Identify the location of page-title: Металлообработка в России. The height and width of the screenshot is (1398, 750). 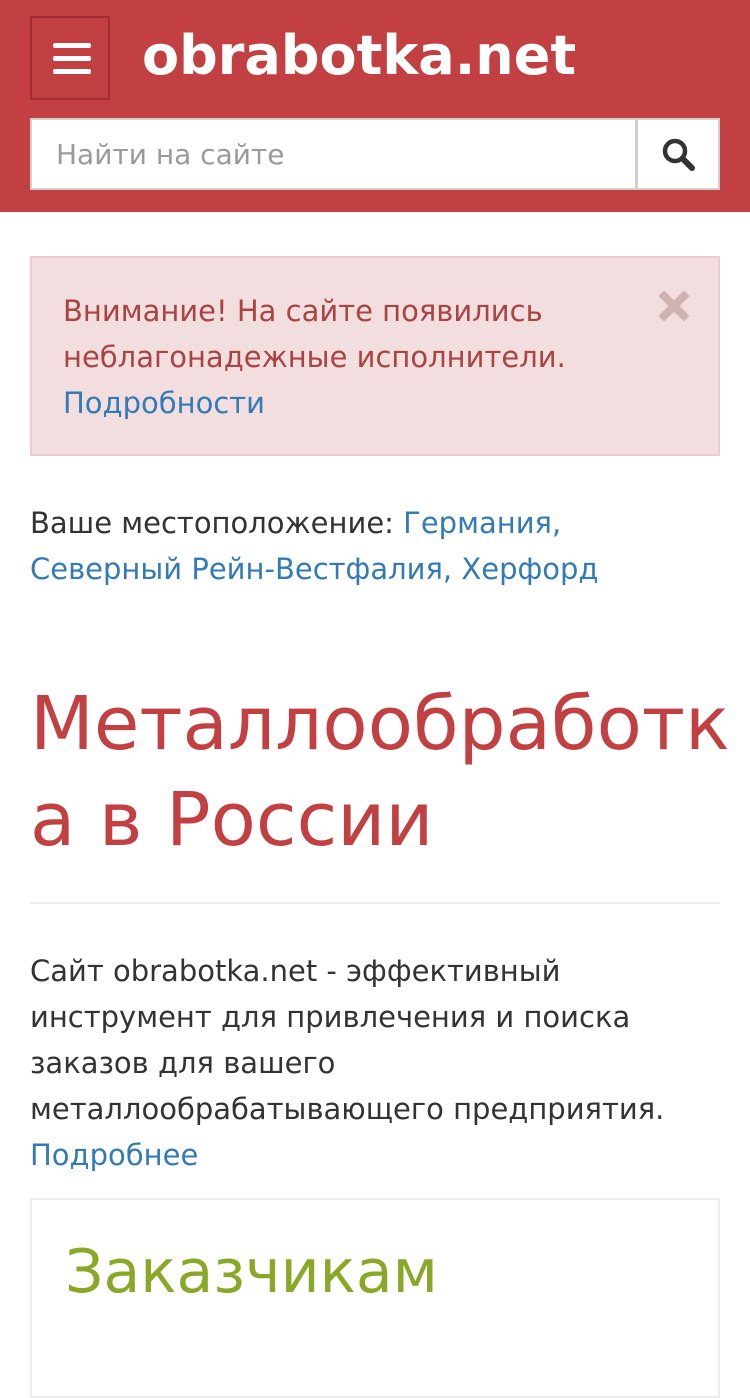
(380, 772).